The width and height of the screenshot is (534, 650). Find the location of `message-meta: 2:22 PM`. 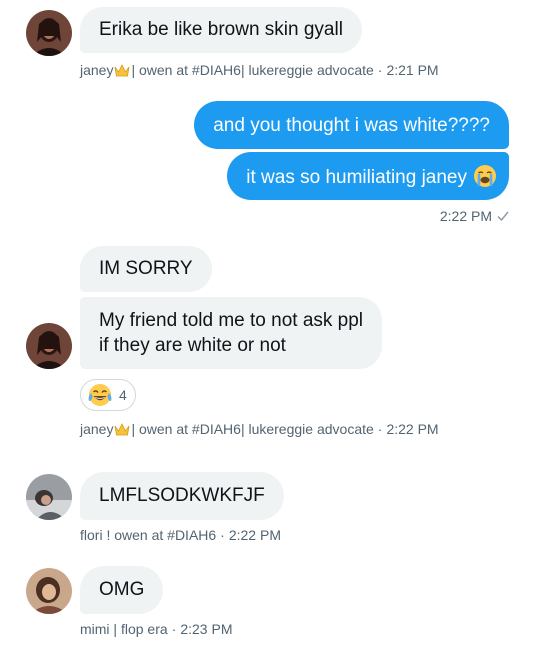

message-meta: 2:22 PM is located at coordinates (474, 216).